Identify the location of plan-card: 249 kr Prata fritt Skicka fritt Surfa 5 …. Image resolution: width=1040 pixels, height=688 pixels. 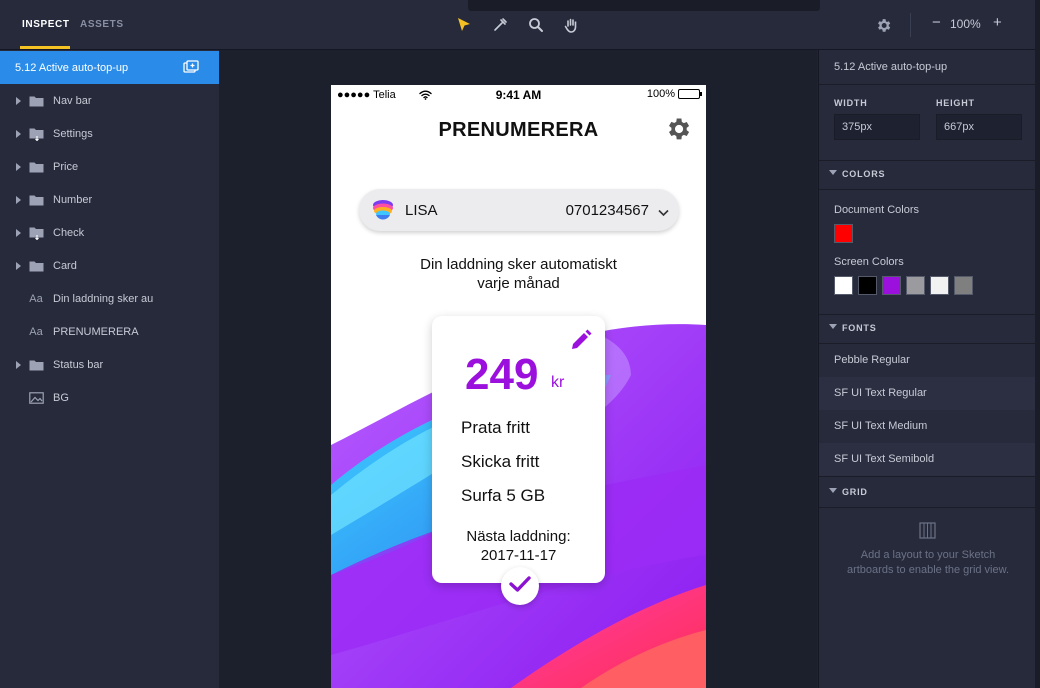
(518, 449).